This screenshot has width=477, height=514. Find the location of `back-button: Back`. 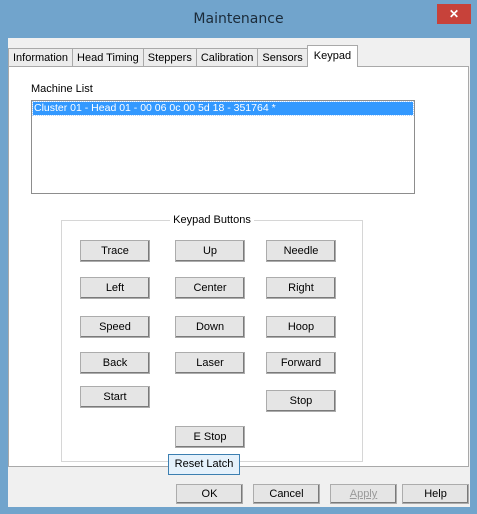

back-button: Back is located at coordinates (115, 363).